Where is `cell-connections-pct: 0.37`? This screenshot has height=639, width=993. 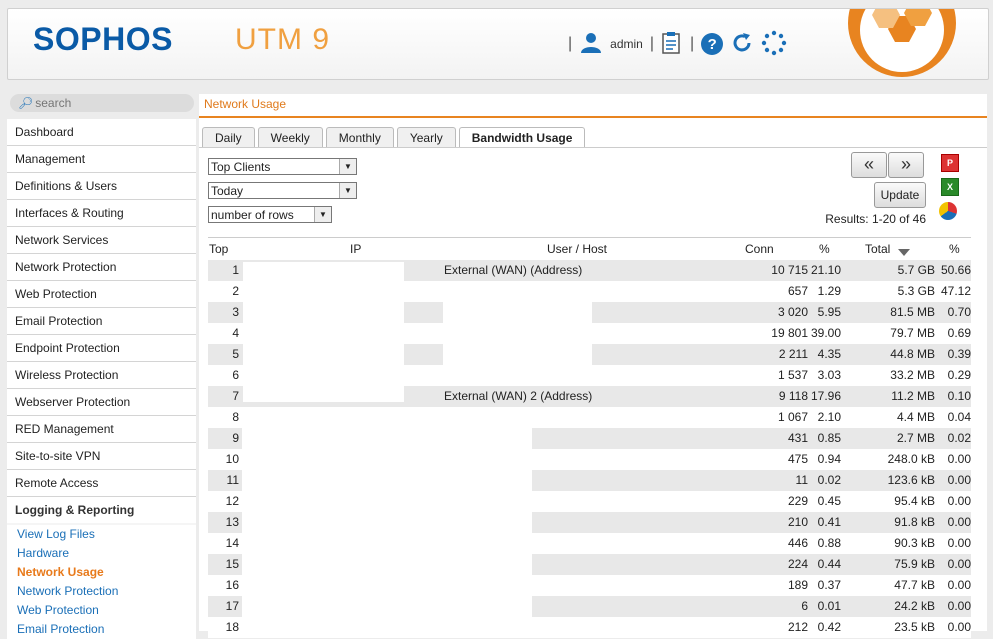
cell-connections-pct: 0.37 is located at coordinates (829, 585).